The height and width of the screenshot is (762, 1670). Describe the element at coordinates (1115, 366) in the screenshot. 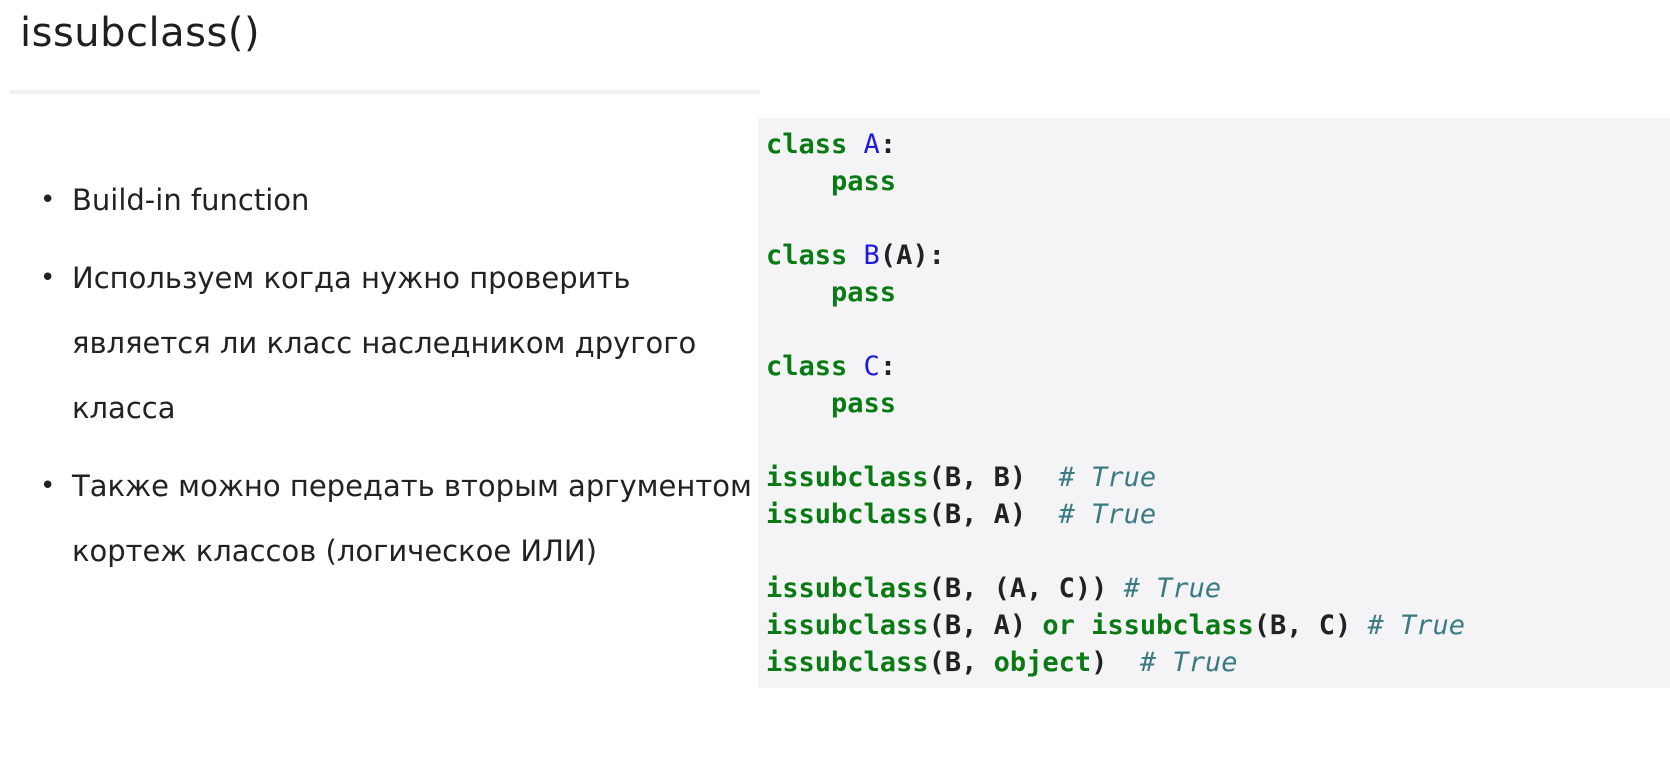

I see `code-line: class C:` at that location.